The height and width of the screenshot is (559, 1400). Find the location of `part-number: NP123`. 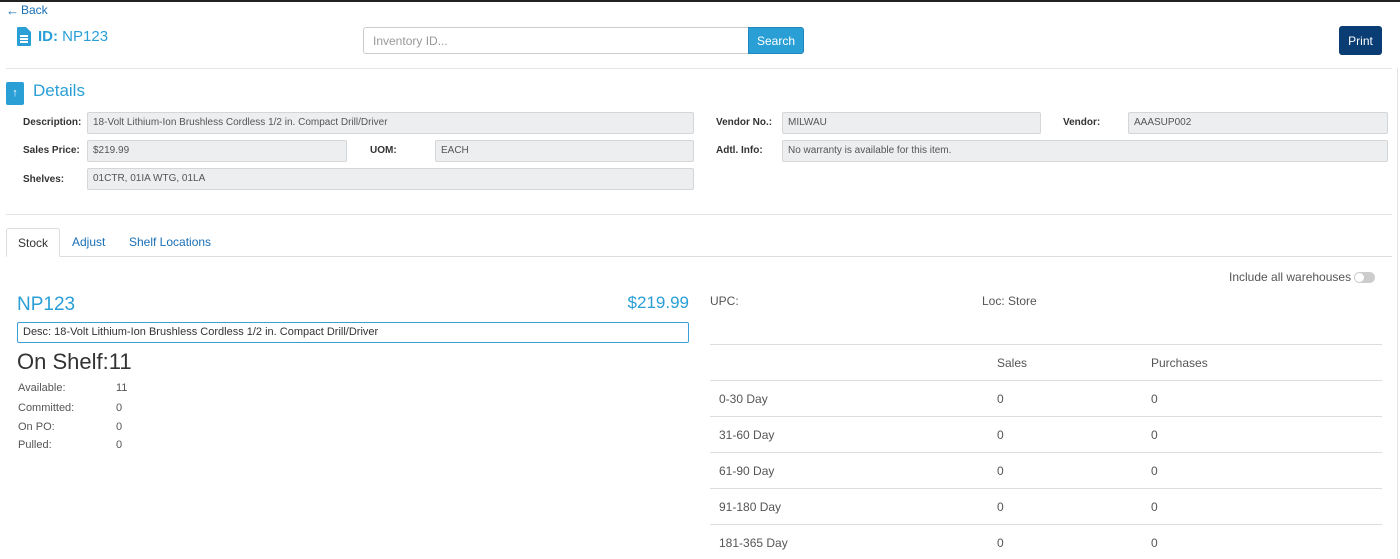

part-number: NP123 is located at coordinates (46, 304).